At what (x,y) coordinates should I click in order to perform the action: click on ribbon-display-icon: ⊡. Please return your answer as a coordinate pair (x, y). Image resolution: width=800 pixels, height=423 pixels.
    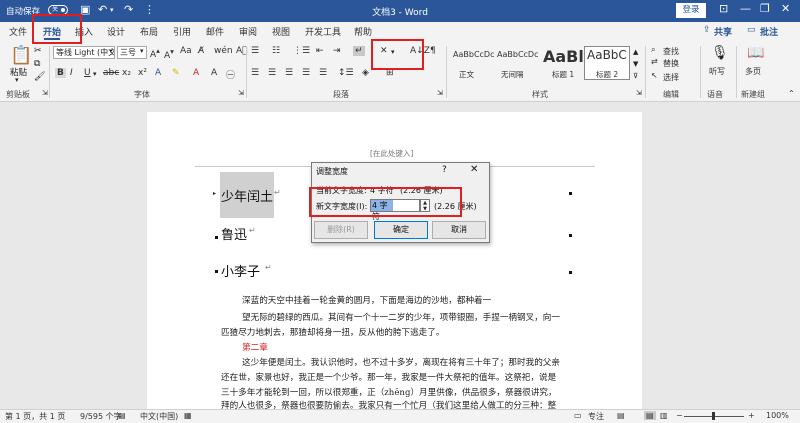
    Looking at the image, I should click on (723, 8).